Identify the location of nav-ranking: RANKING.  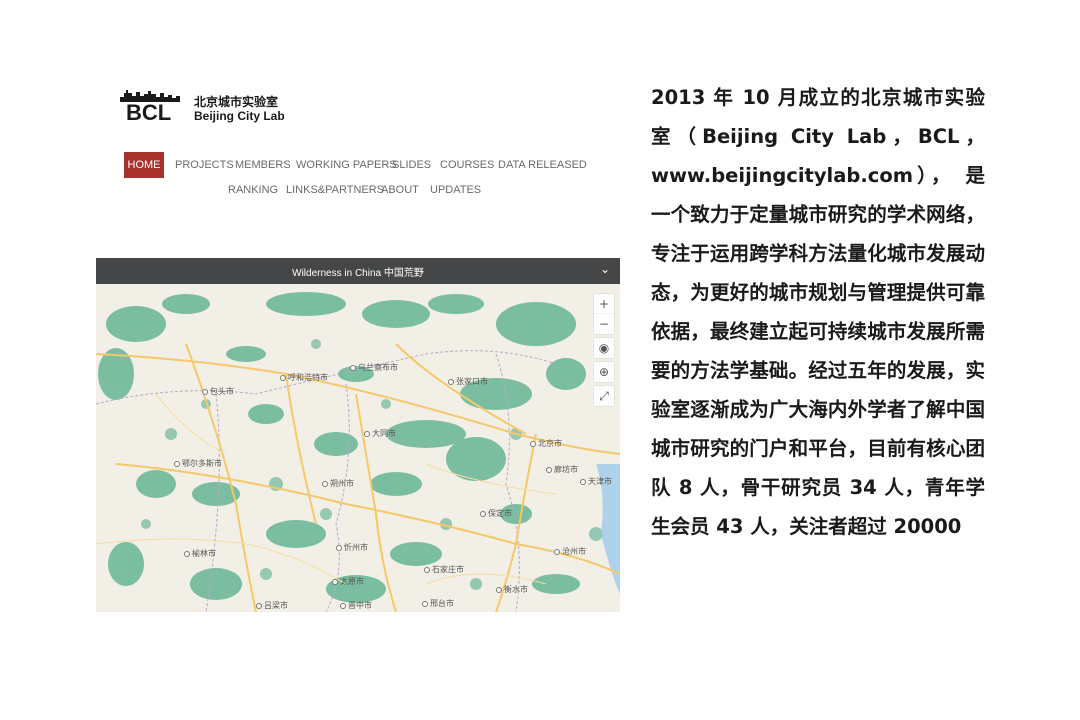
(253, 190).